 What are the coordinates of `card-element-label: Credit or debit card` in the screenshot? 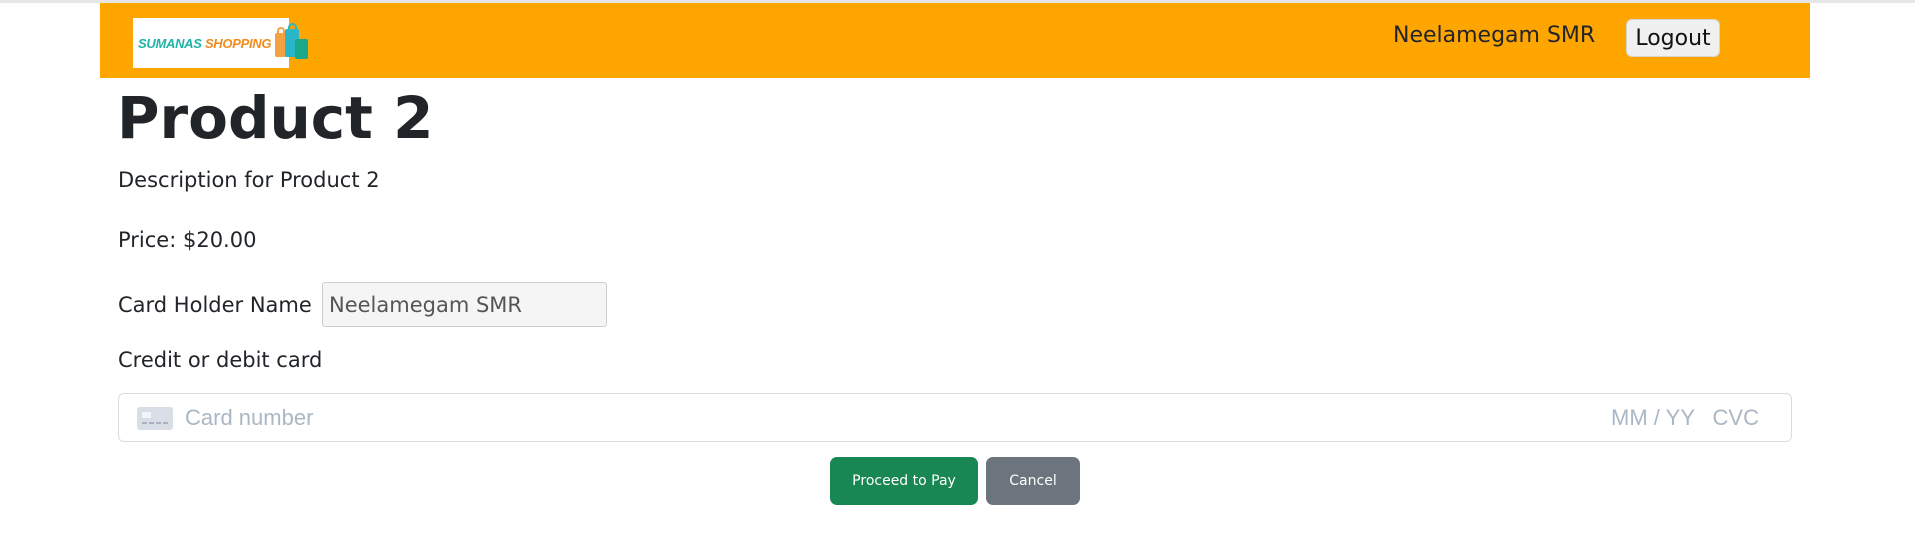 It's located at (220, 360).